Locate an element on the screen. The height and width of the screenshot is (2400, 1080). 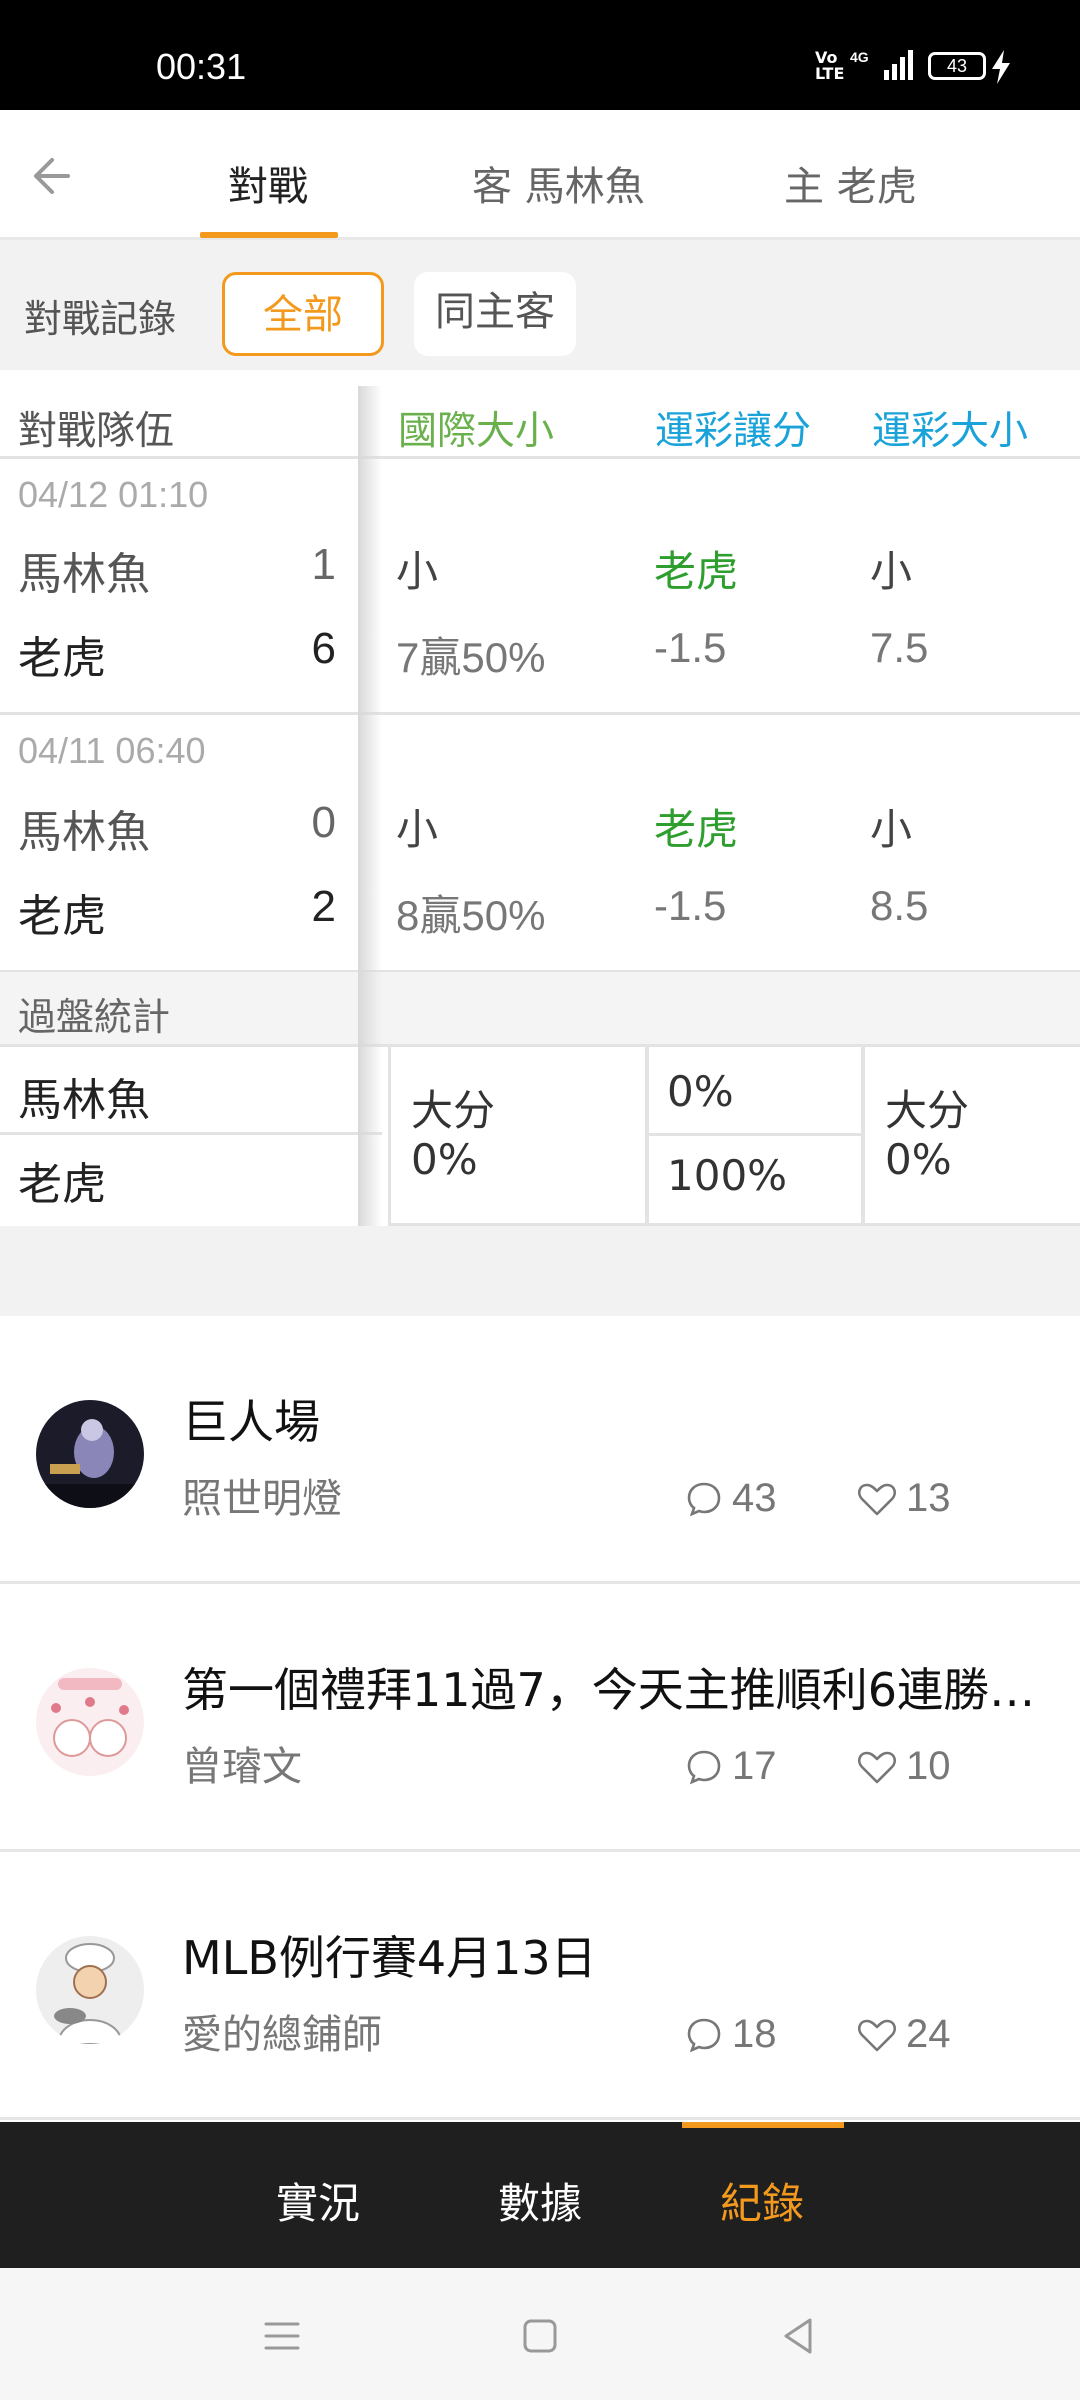
post-item: 巨人場 照世明燈 43 13 is located at coordinates (540, 1450).